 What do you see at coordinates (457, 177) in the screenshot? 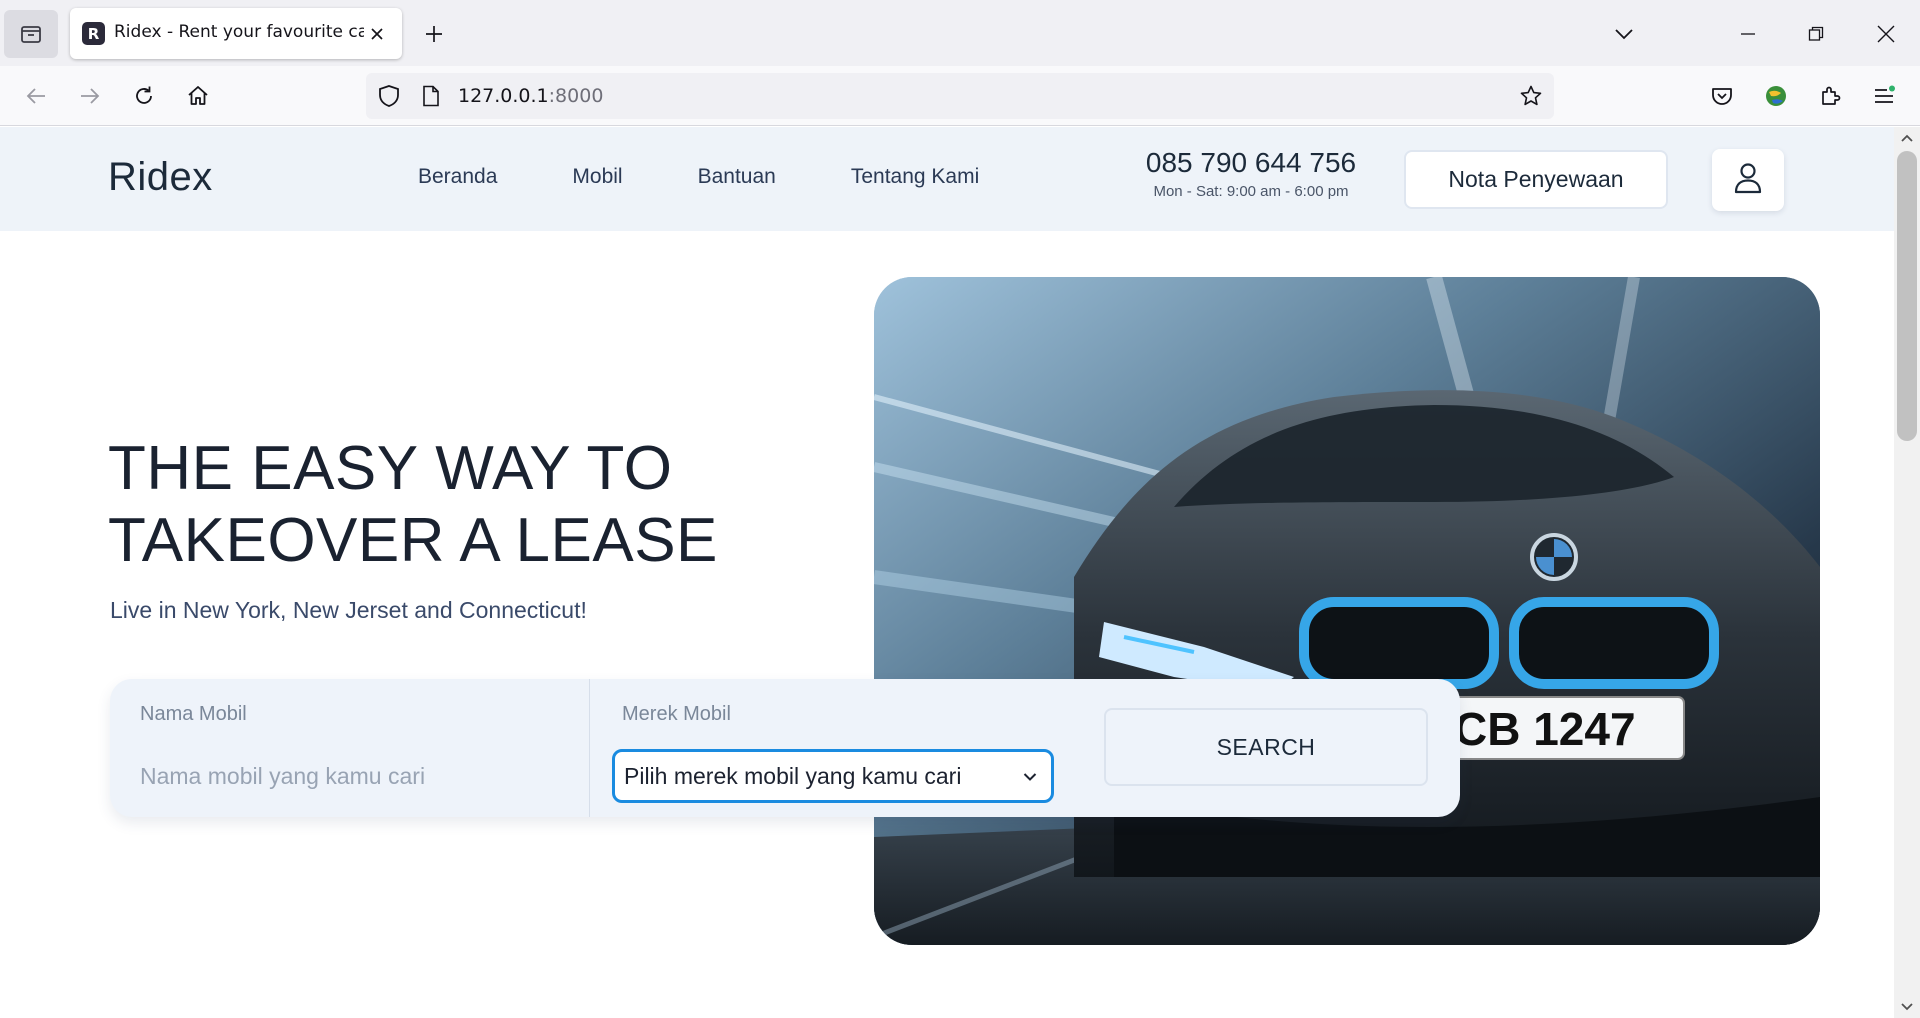
I see `nav-link-beranda: Beranda` at bounding box center [457, 177].